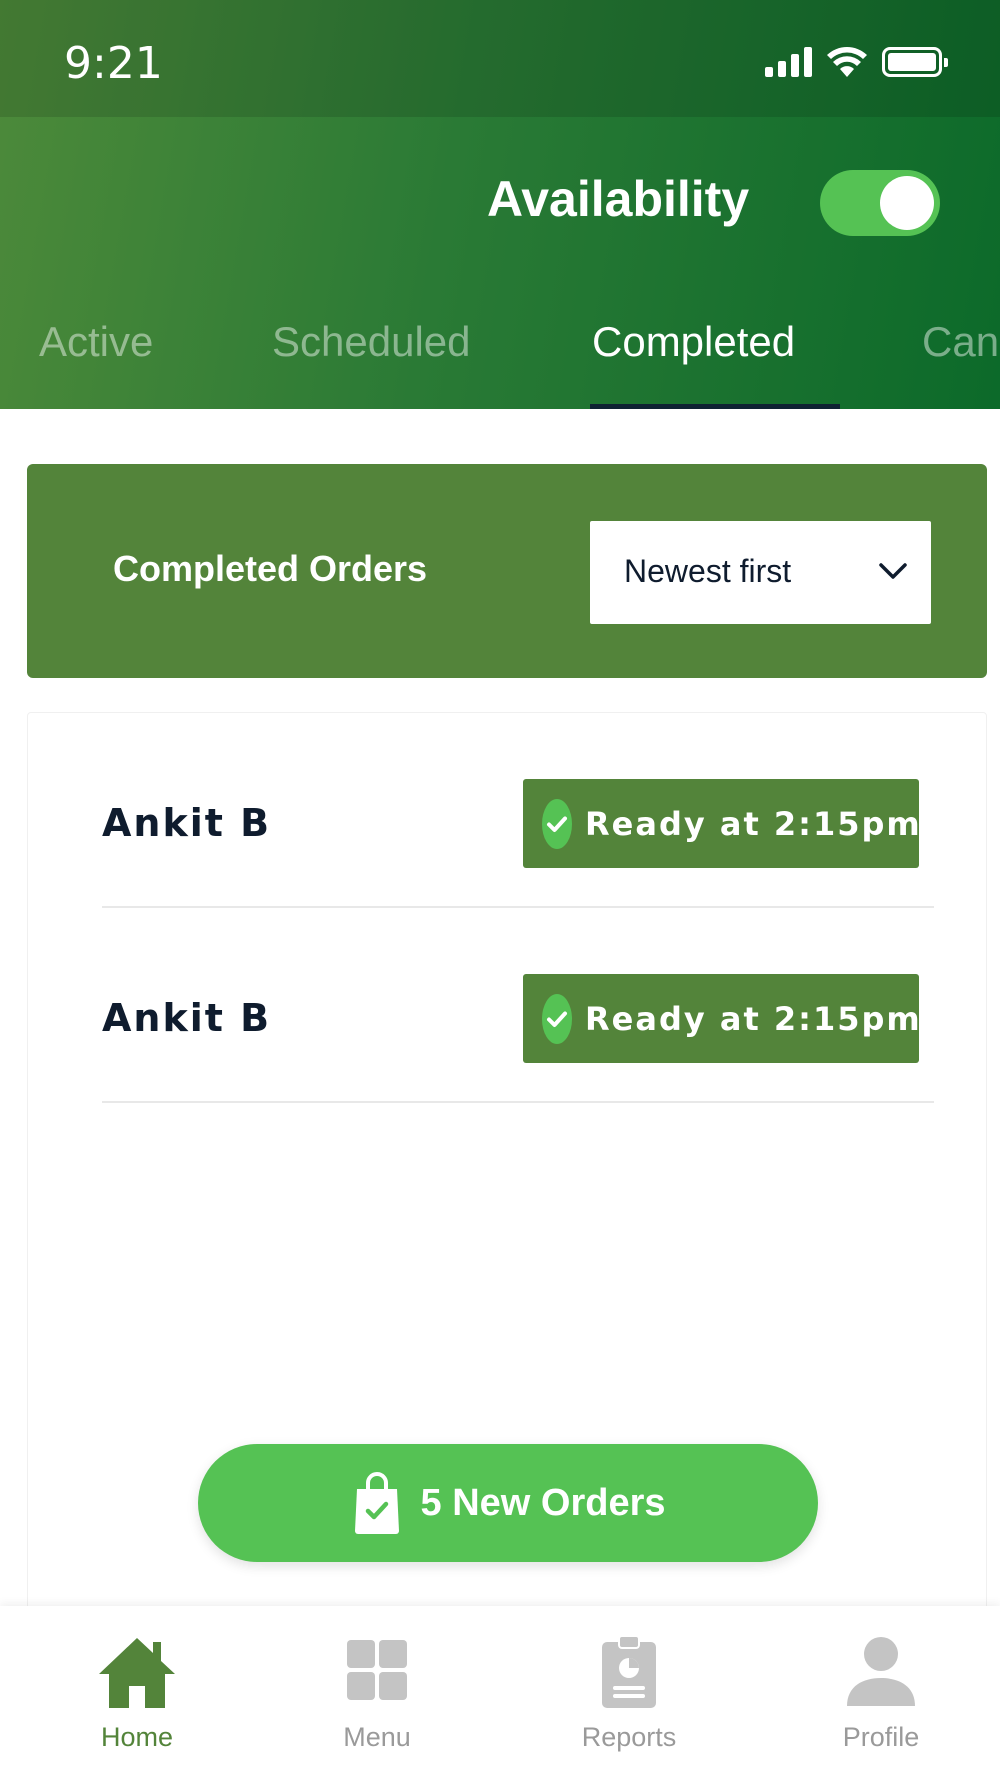 Image resolution: width=1000 pixels, height=1778 pixels. Describe the element at coordinates (270, 568) in the screenshot. I see `section-title: Completed Orders` at that location.